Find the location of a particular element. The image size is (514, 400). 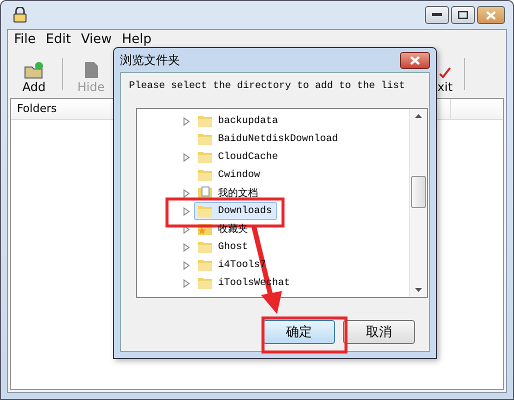

dialog-button: 确定 is located at coordinates (299, 332).